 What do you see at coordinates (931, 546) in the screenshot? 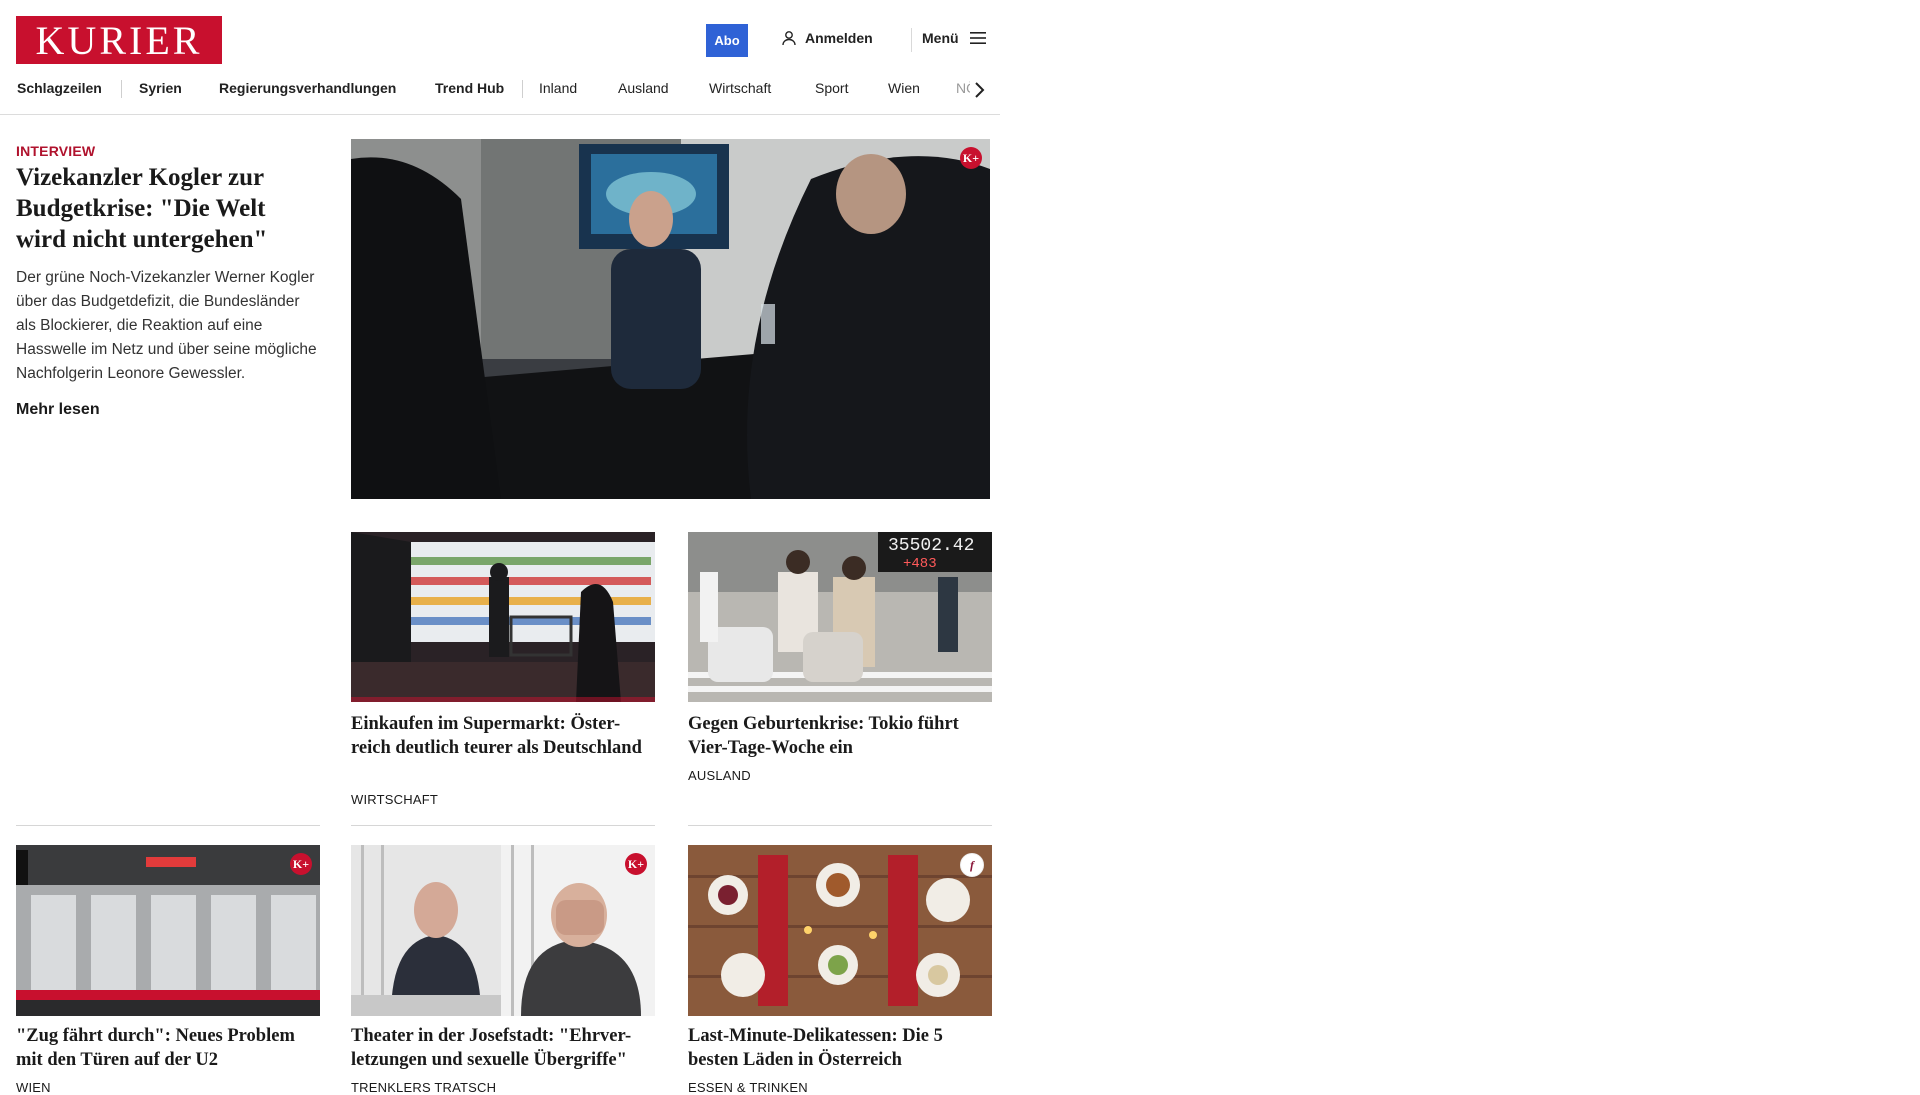
I see `stock-ticker-value: 35502.42` at bounding box center [931, 546].